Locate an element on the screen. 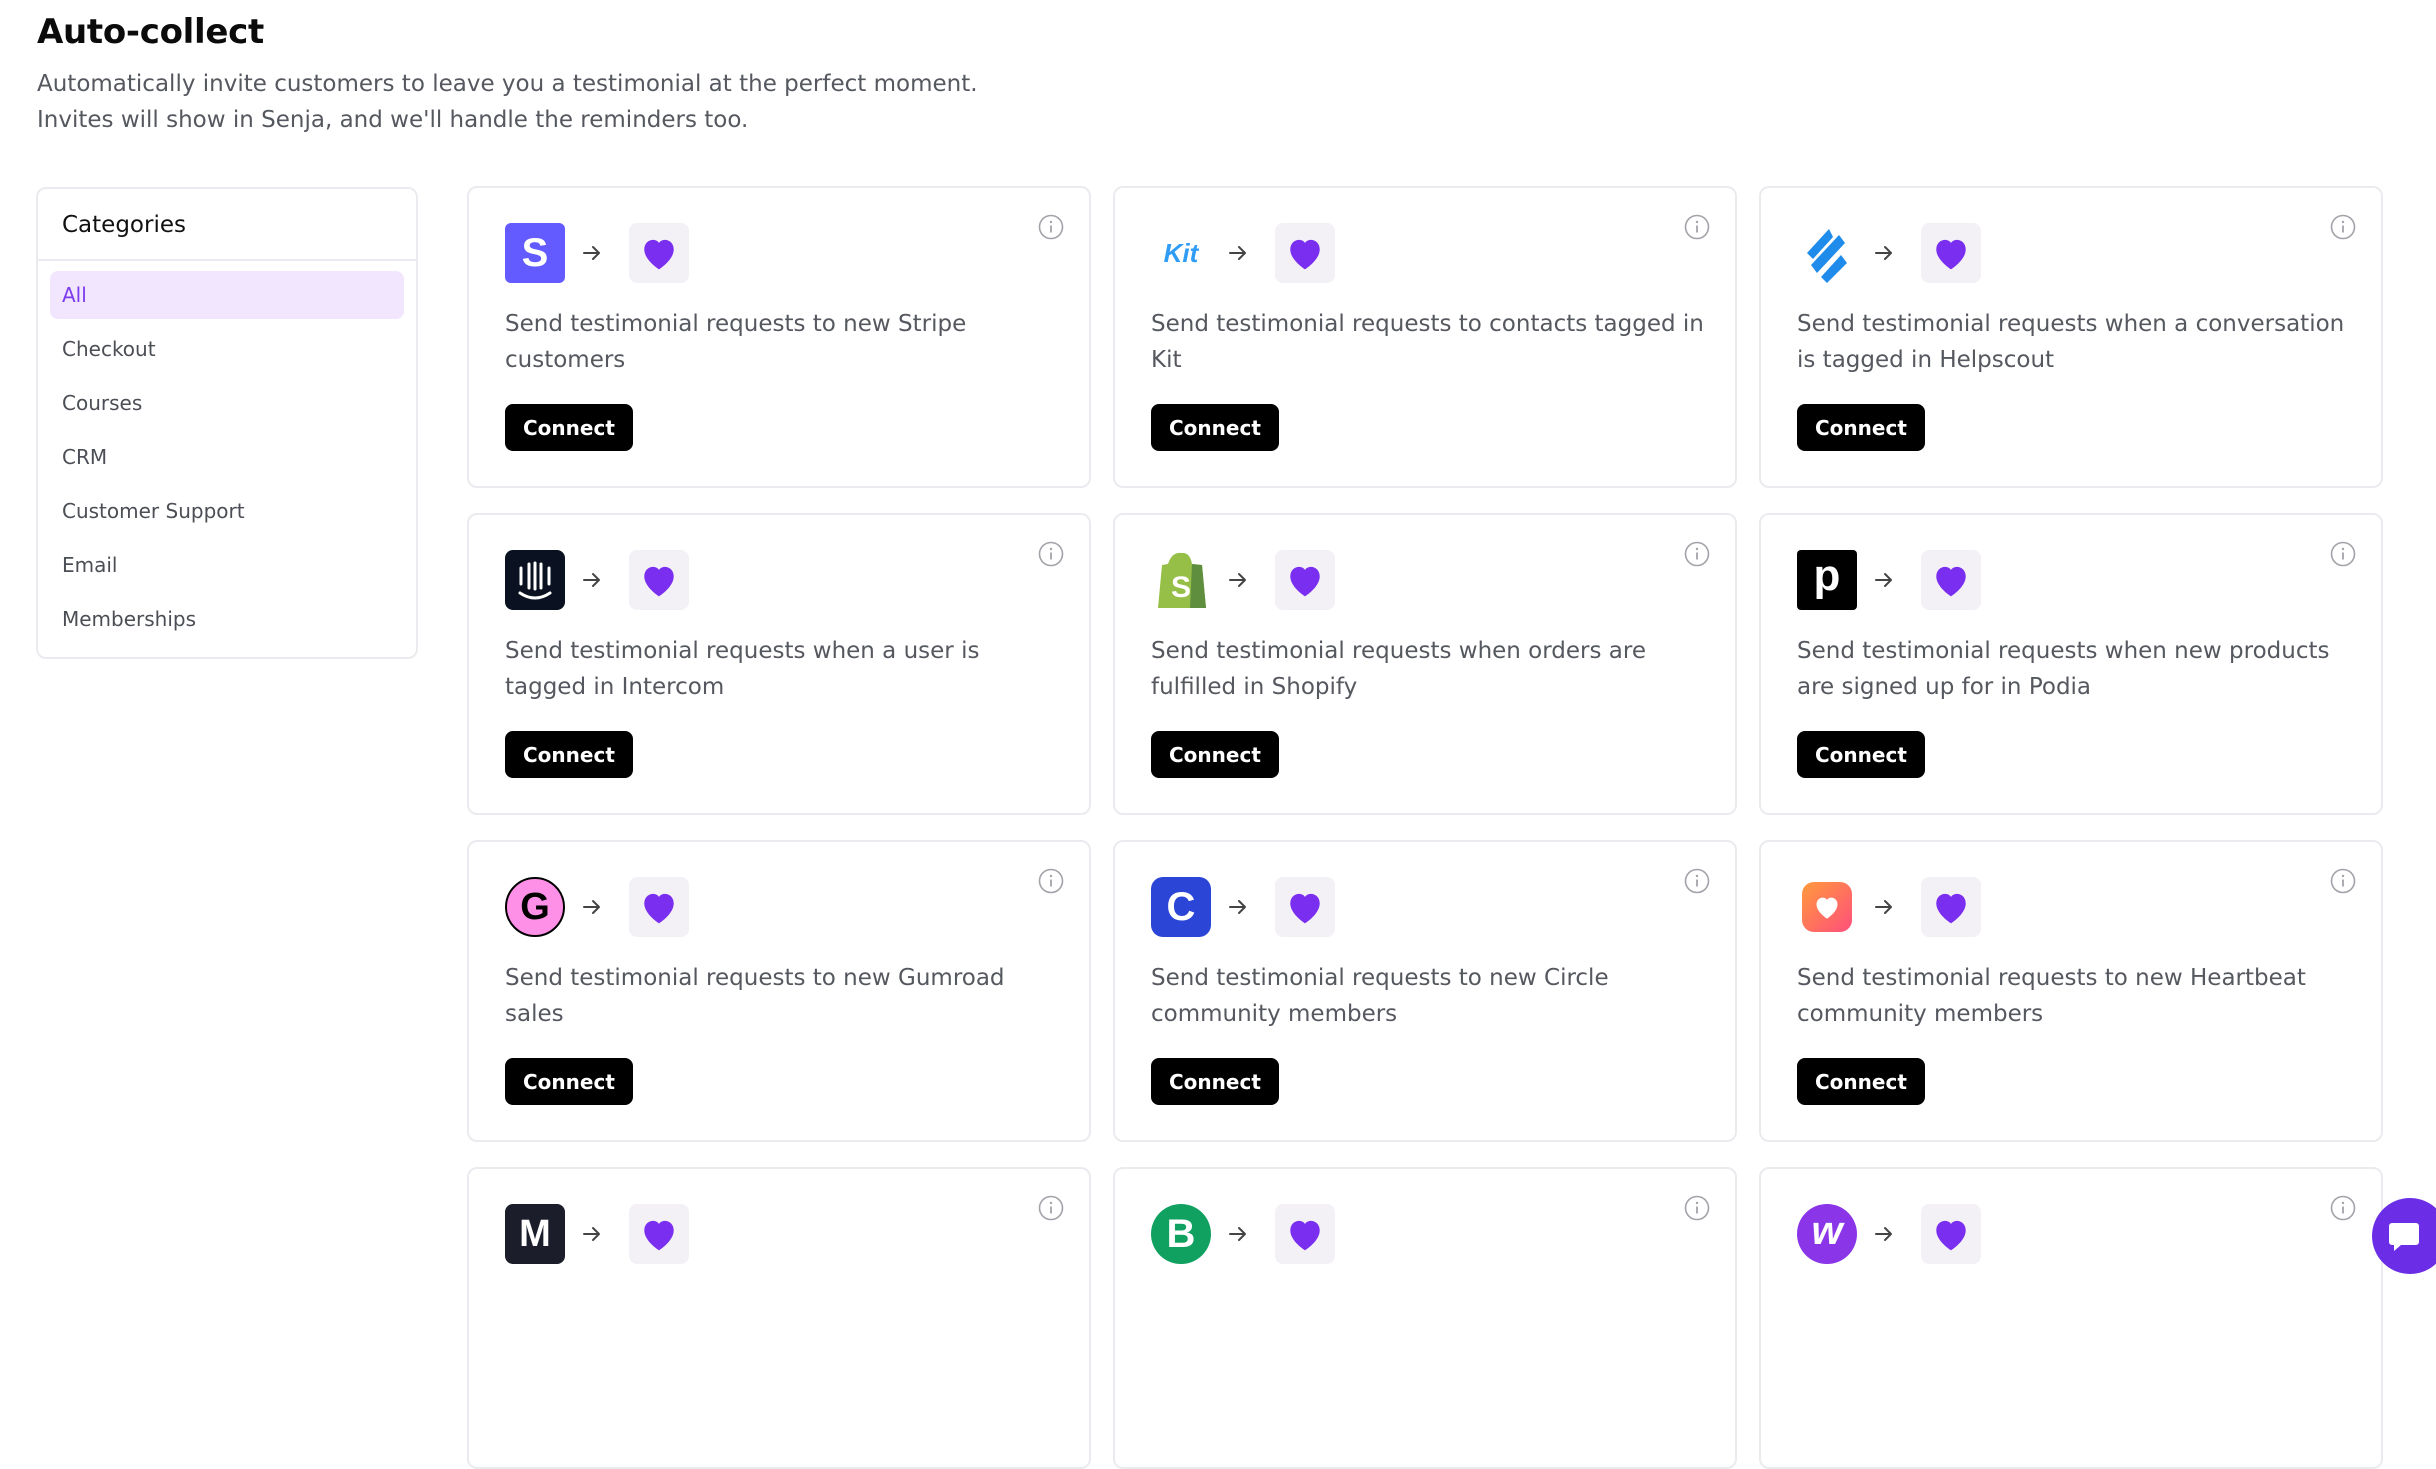 Image resolution: width=2436 pixels, height=1469 pixels. stripe-logo: S is located at coordinates (535, 253).